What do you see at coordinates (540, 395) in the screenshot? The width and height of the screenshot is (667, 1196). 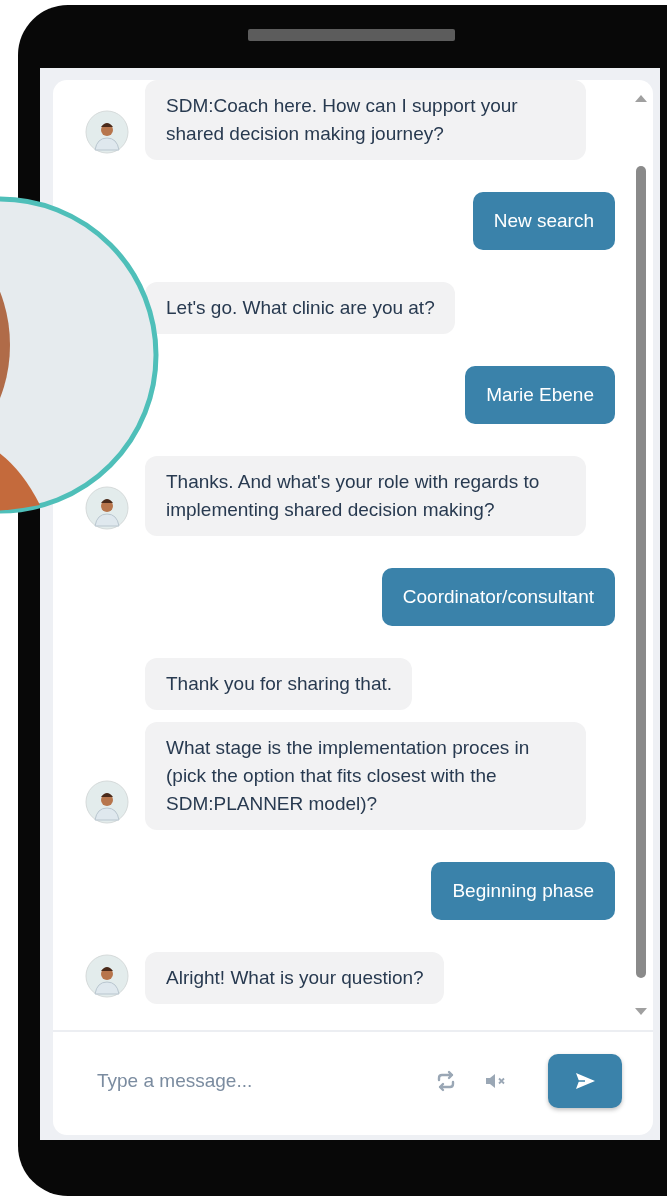 I see `user-message: Marie Ebene` at bounding box center [540, 395].